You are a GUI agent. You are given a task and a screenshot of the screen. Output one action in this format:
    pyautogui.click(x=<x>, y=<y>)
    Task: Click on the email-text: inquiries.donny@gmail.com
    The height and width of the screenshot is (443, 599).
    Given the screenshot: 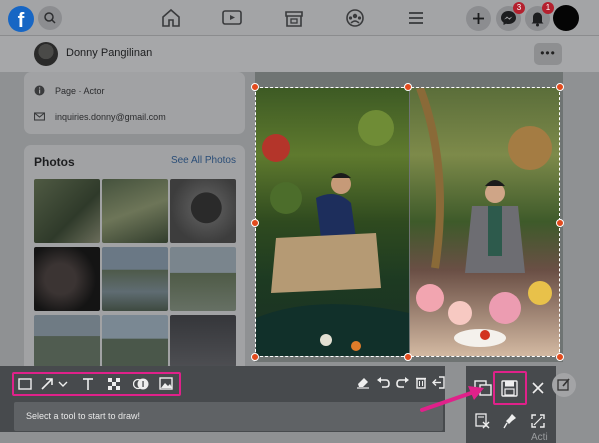 What is the action you would take?
    pyautogui.click(x=110, y=117)
    